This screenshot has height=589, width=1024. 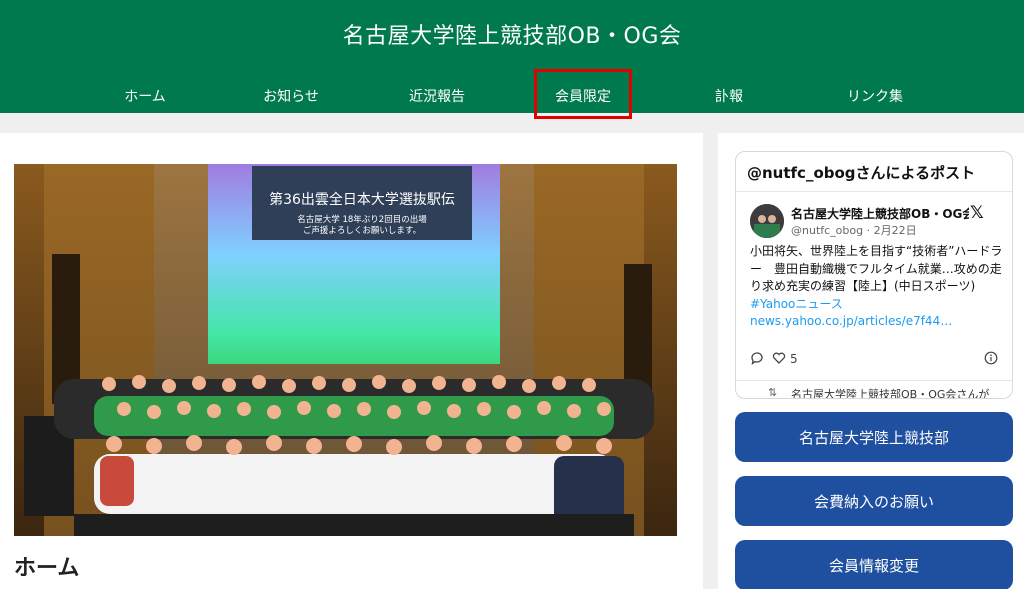 What do you see at coordinates (878, 305) in the screenshot?
I see `tweet-hashtag: #Yahooニュース` at bounding box center [878, 305].